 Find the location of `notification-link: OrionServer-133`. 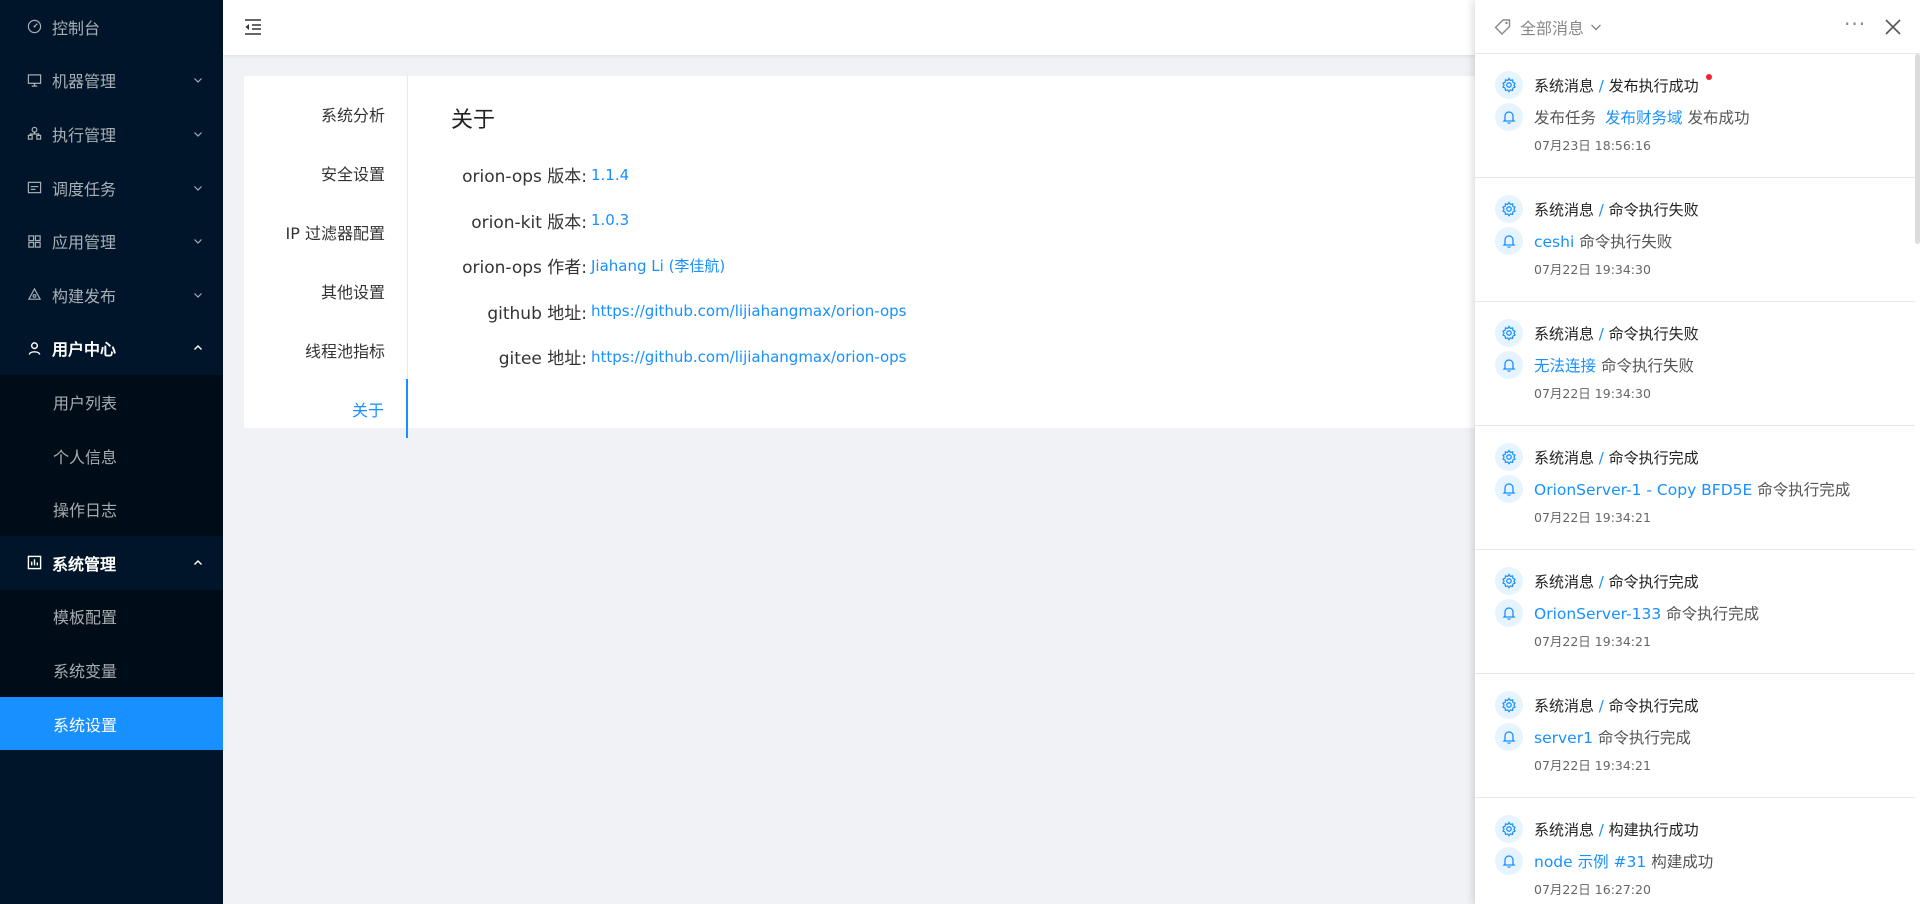

notification-link: OrionServer-133 is located at coordinates (1597, 614).